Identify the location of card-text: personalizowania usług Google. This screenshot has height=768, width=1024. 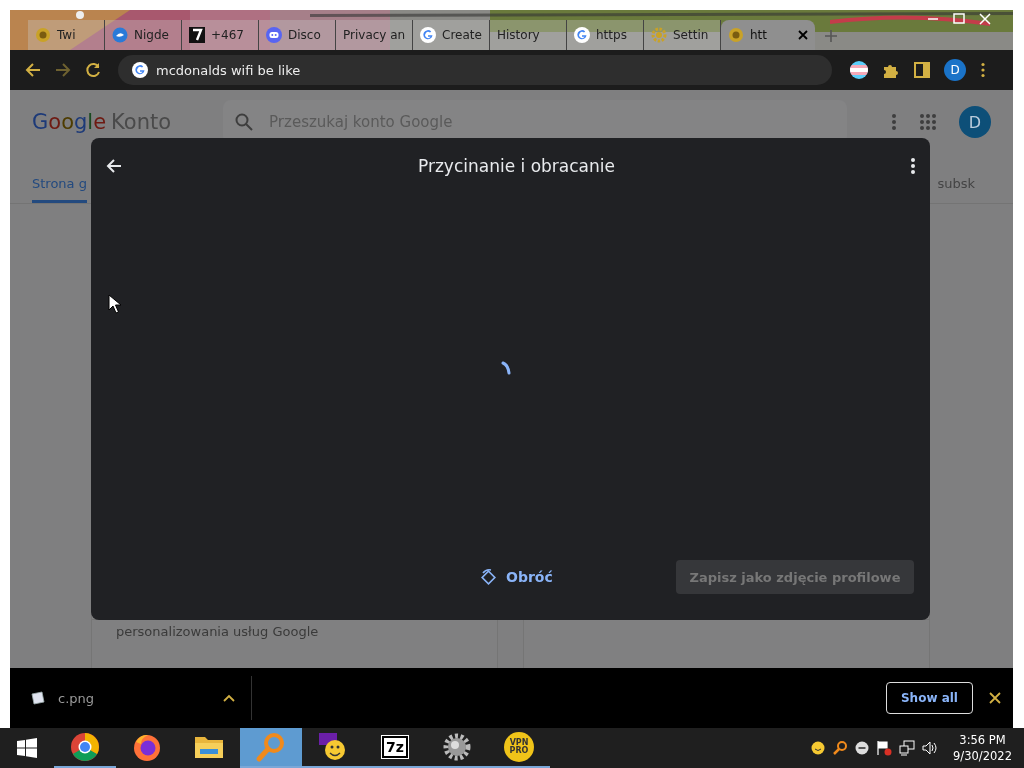
(217, 632).